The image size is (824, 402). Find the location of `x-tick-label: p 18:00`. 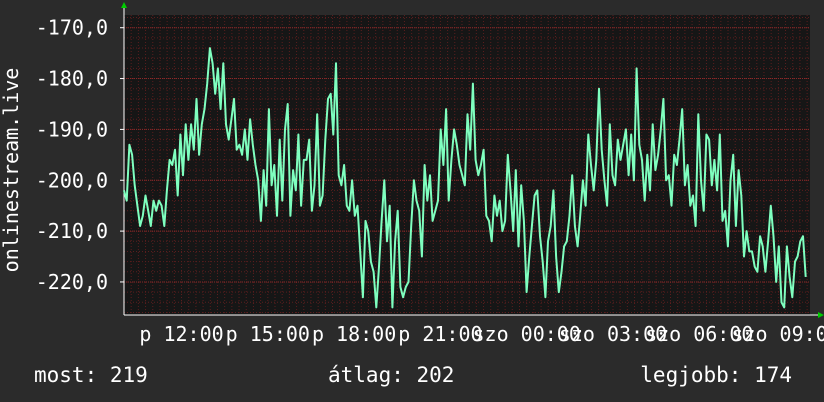

x-tick-label: p 18:00 is located at coordinates (354, 334).